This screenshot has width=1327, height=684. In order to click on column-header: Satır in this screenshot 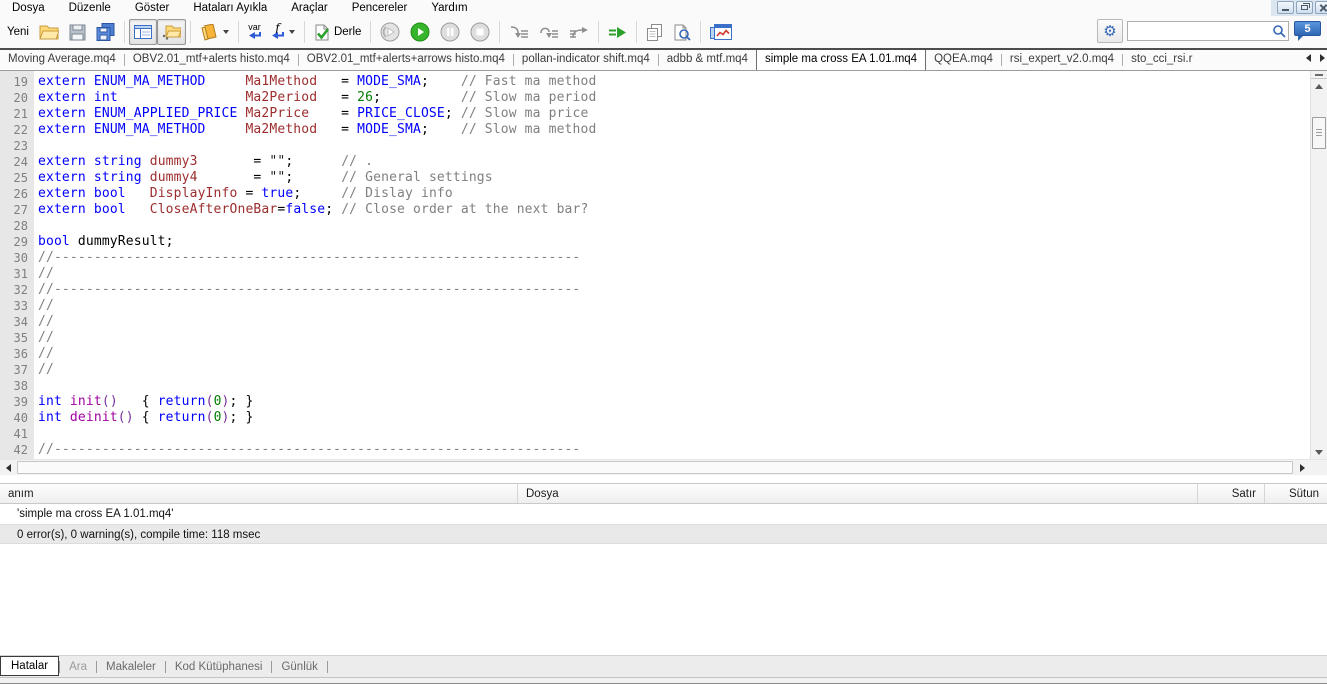, I will do `click(1231, 493)`.